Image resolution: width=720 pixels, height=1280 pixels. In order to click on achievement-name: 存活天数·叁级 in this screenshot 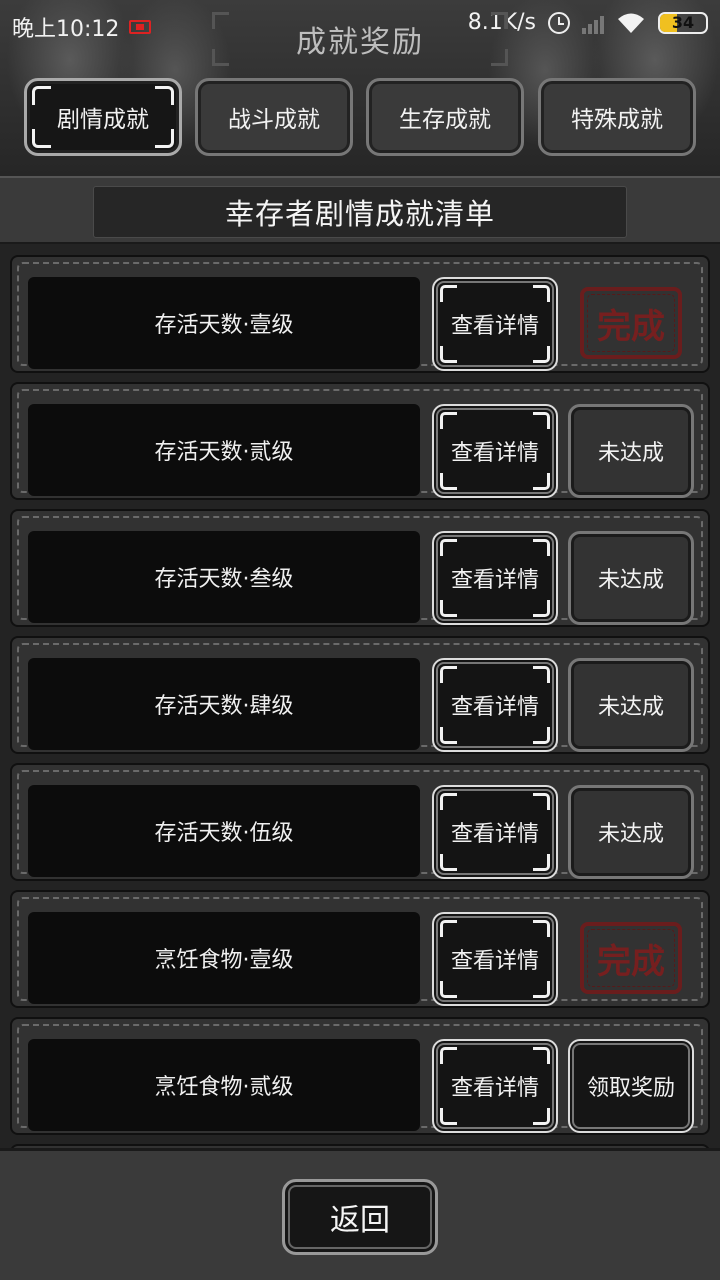, I will do `click(224, 577)`.